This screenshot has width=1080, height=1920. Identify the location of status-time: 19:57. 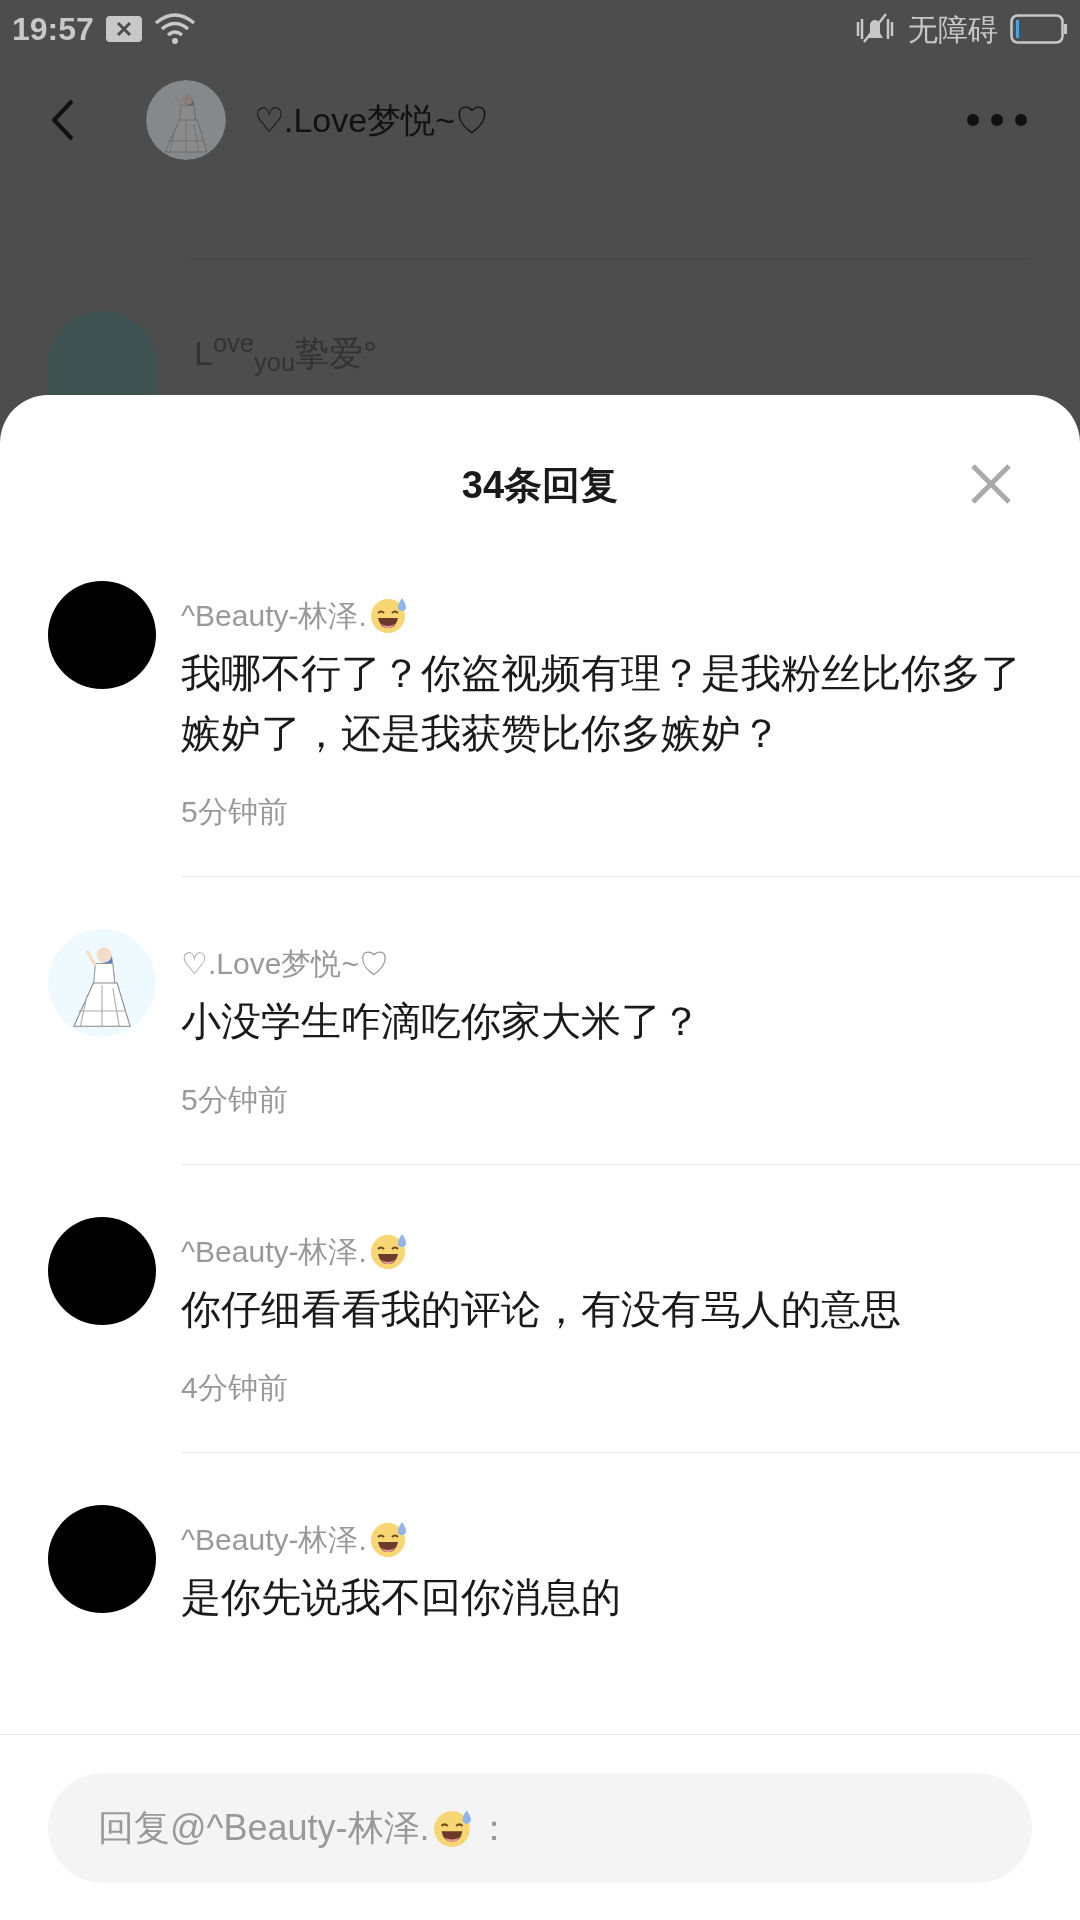
(53, 29).